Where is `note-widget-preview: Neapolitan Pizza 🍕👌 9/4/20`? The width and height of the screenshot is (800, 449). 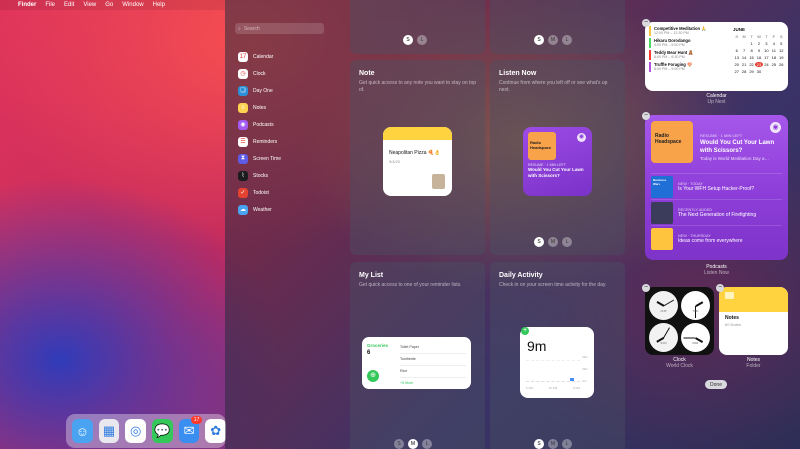 note-widget-preview: Neapolitan Pizza 🍕👌 9/4/20 is located at coordinates (417, 161).